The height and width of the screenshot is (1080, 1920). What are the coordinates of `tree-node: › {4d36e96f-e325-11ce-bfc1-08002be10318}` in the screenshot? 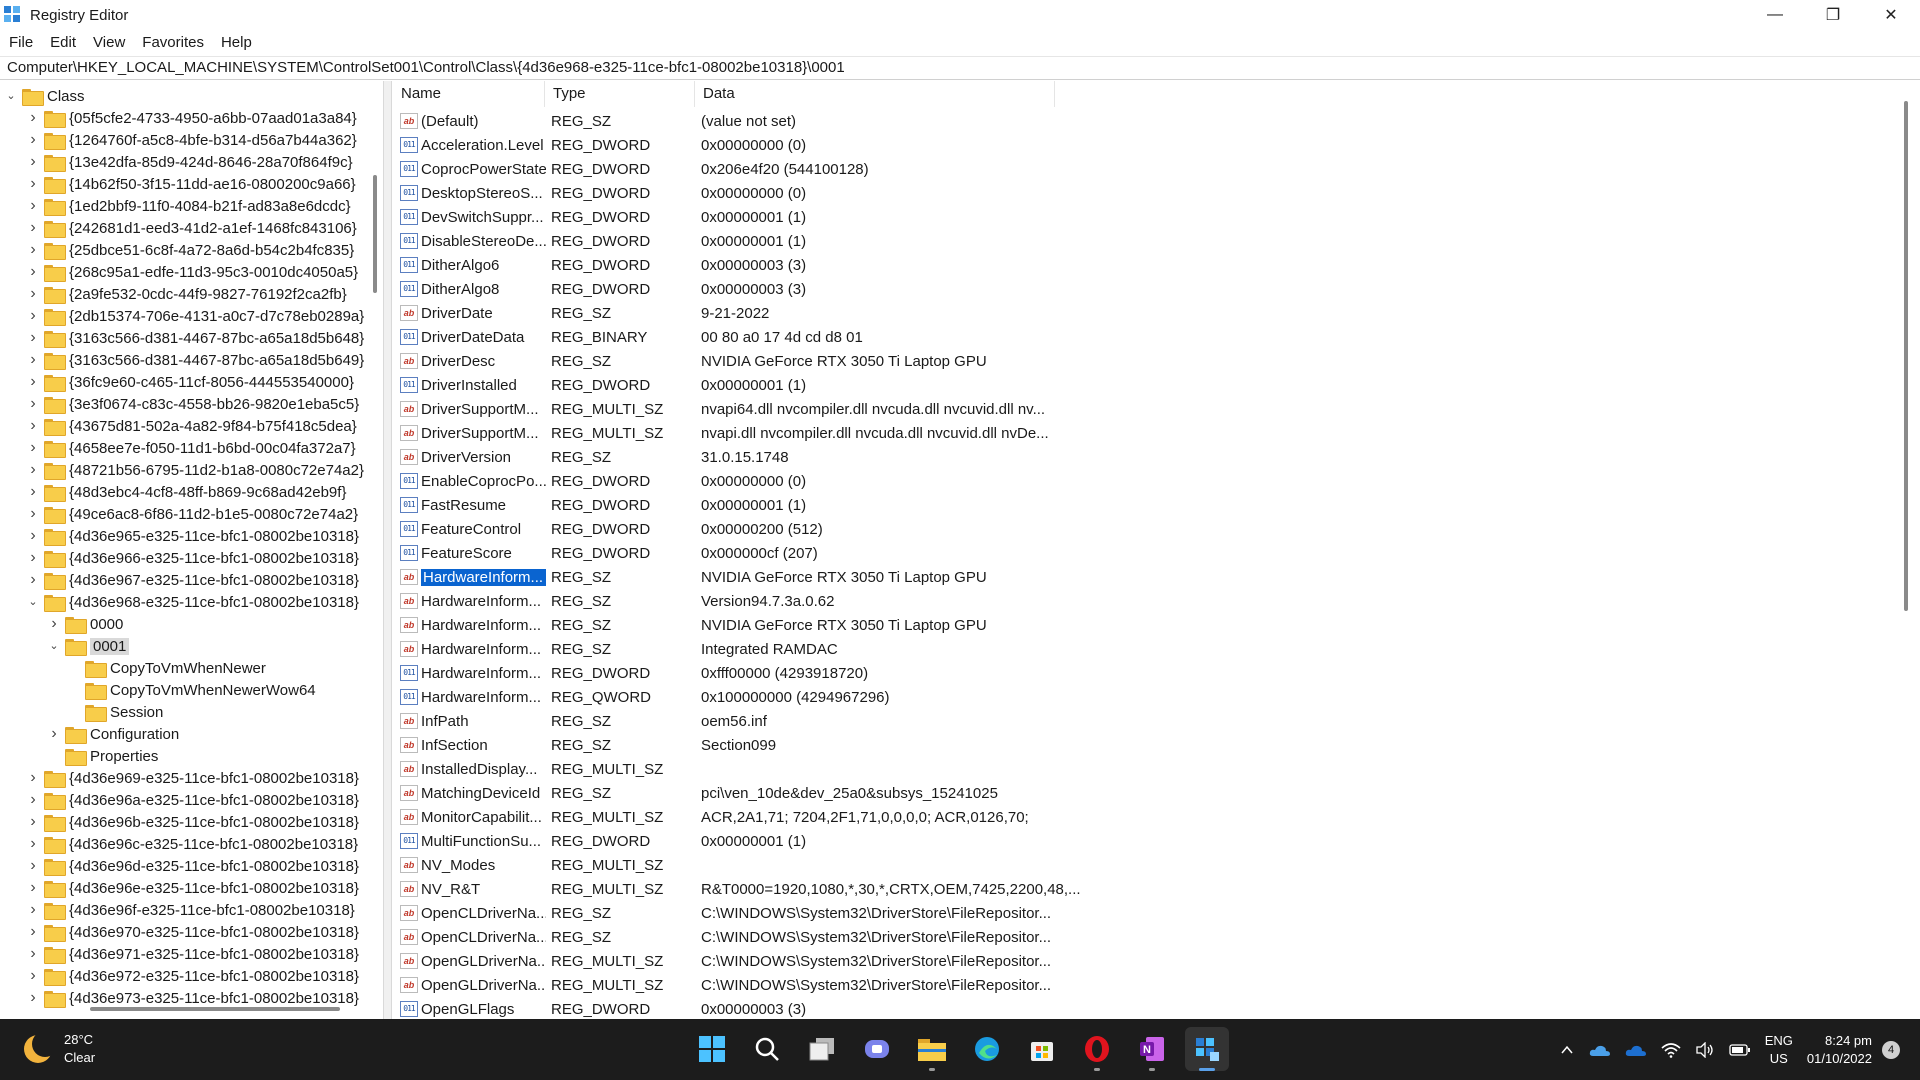 It's located at (190, 910).